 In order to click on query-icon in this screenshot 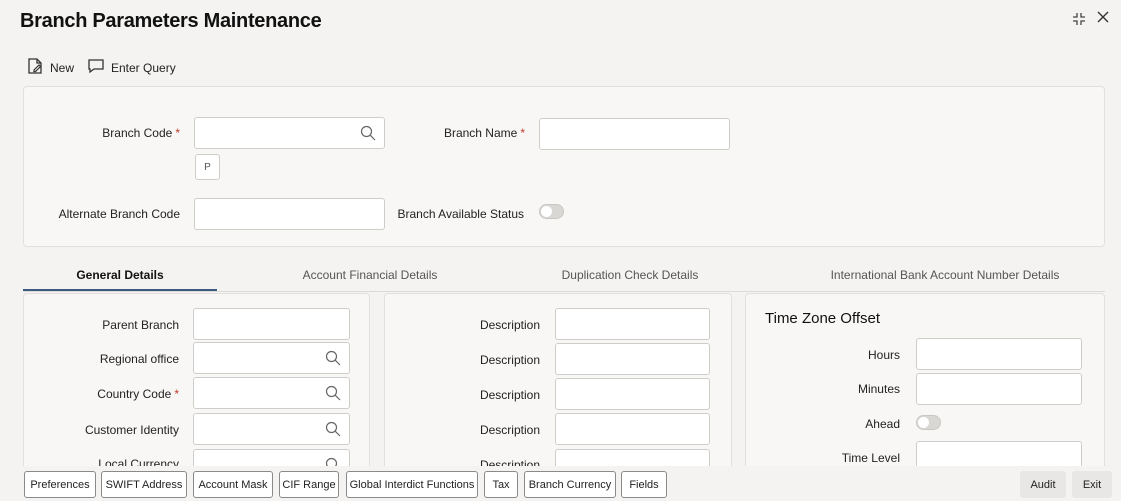, I will do `click(96, 67)`.